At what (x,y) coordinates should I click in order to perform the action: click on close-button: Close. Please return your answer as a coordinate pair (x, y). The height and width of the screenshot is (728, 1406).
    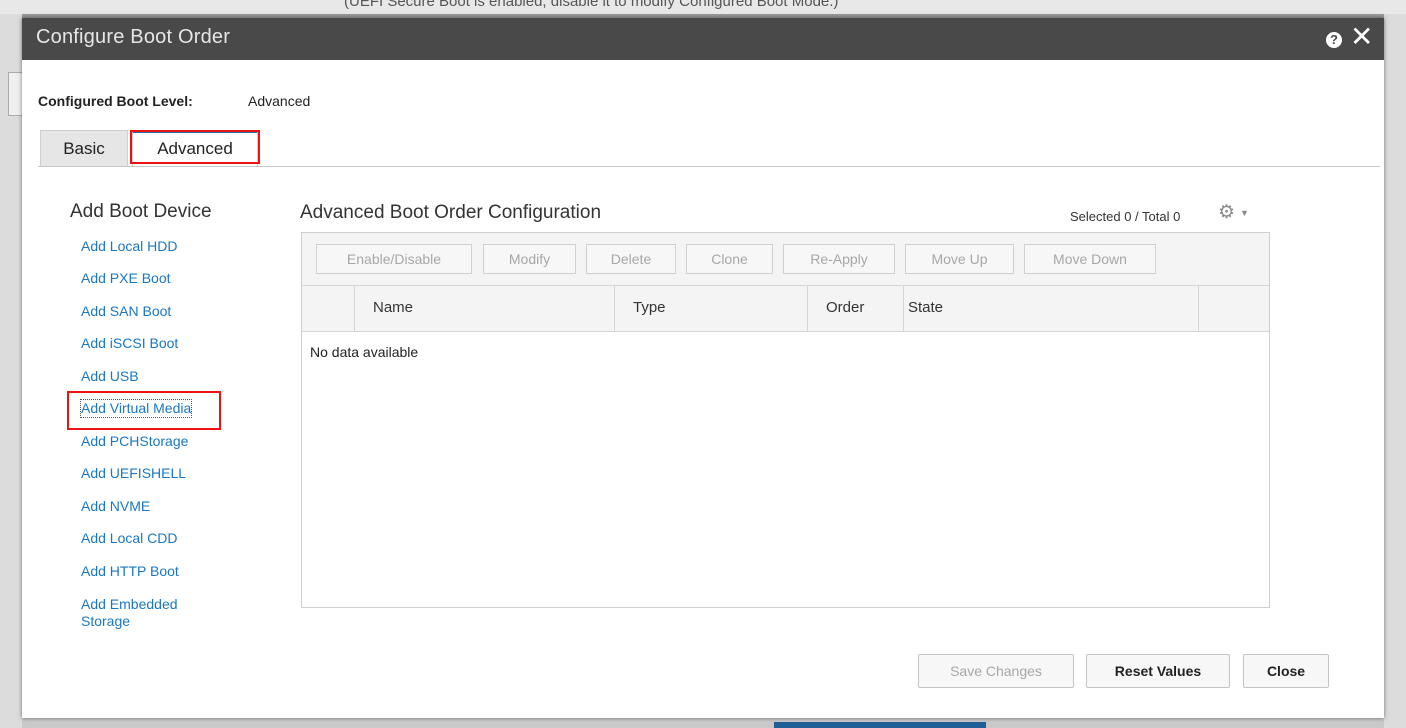
    Looking at the image, I should click on (1286, 671).